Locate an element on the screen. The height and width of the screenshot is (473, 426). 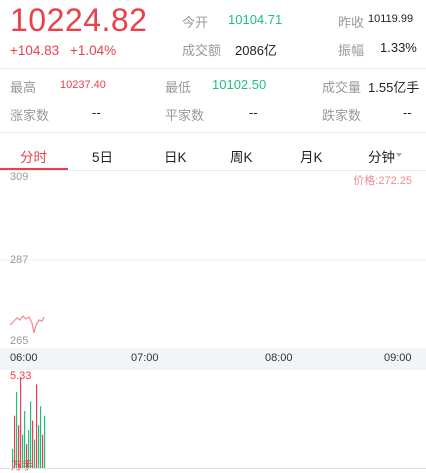
chevron-down-icon is located at coordinates (399, 155).